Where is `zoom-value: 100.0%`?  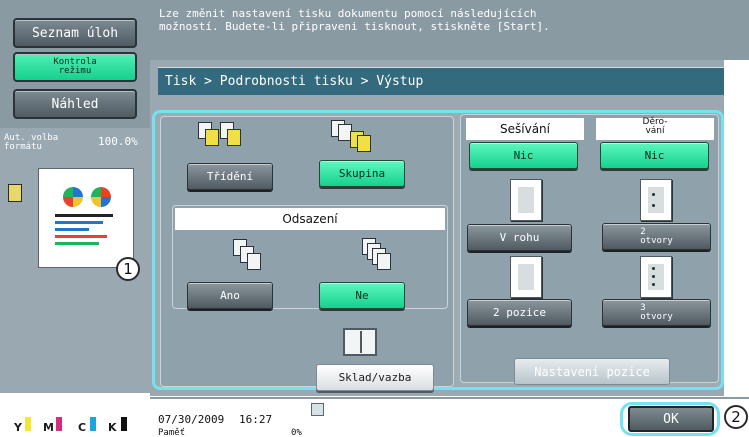 zoom-value: 100.0% is located at coordinates (118, 141).